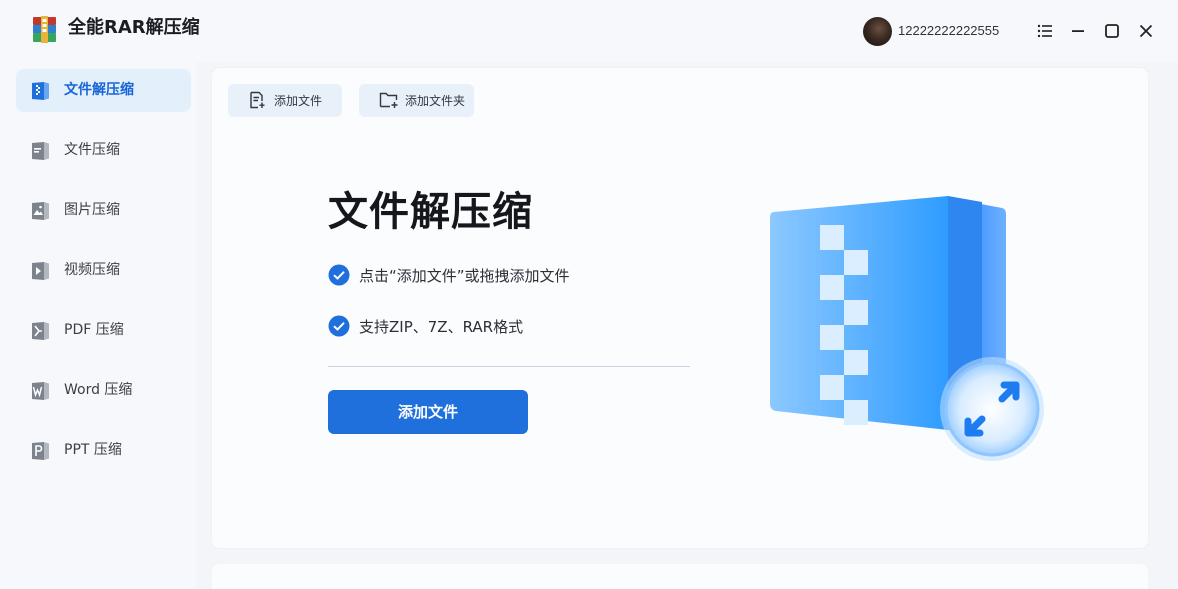 The width and height of the screenshot is (1178, 589). I want to click on feature-text: 支持ZIP、7Z、RAR格式, so click(441, 327).